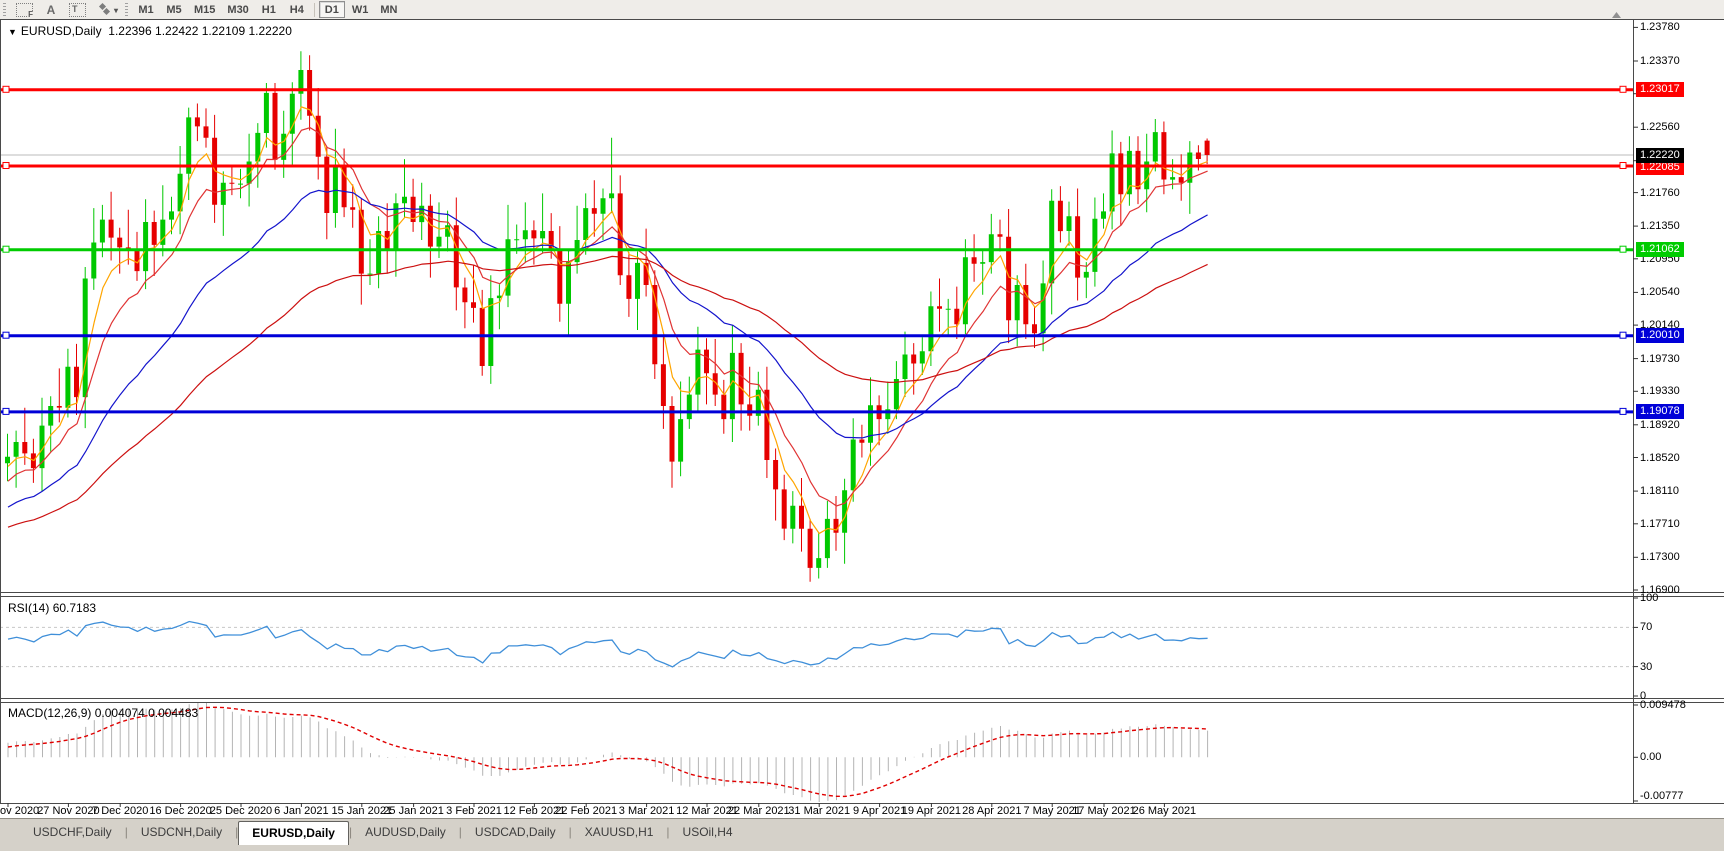 The image size is (1724, 851). I want to click on chart-tab-usdchf: USDCHF,Daily, so click(72, 832).